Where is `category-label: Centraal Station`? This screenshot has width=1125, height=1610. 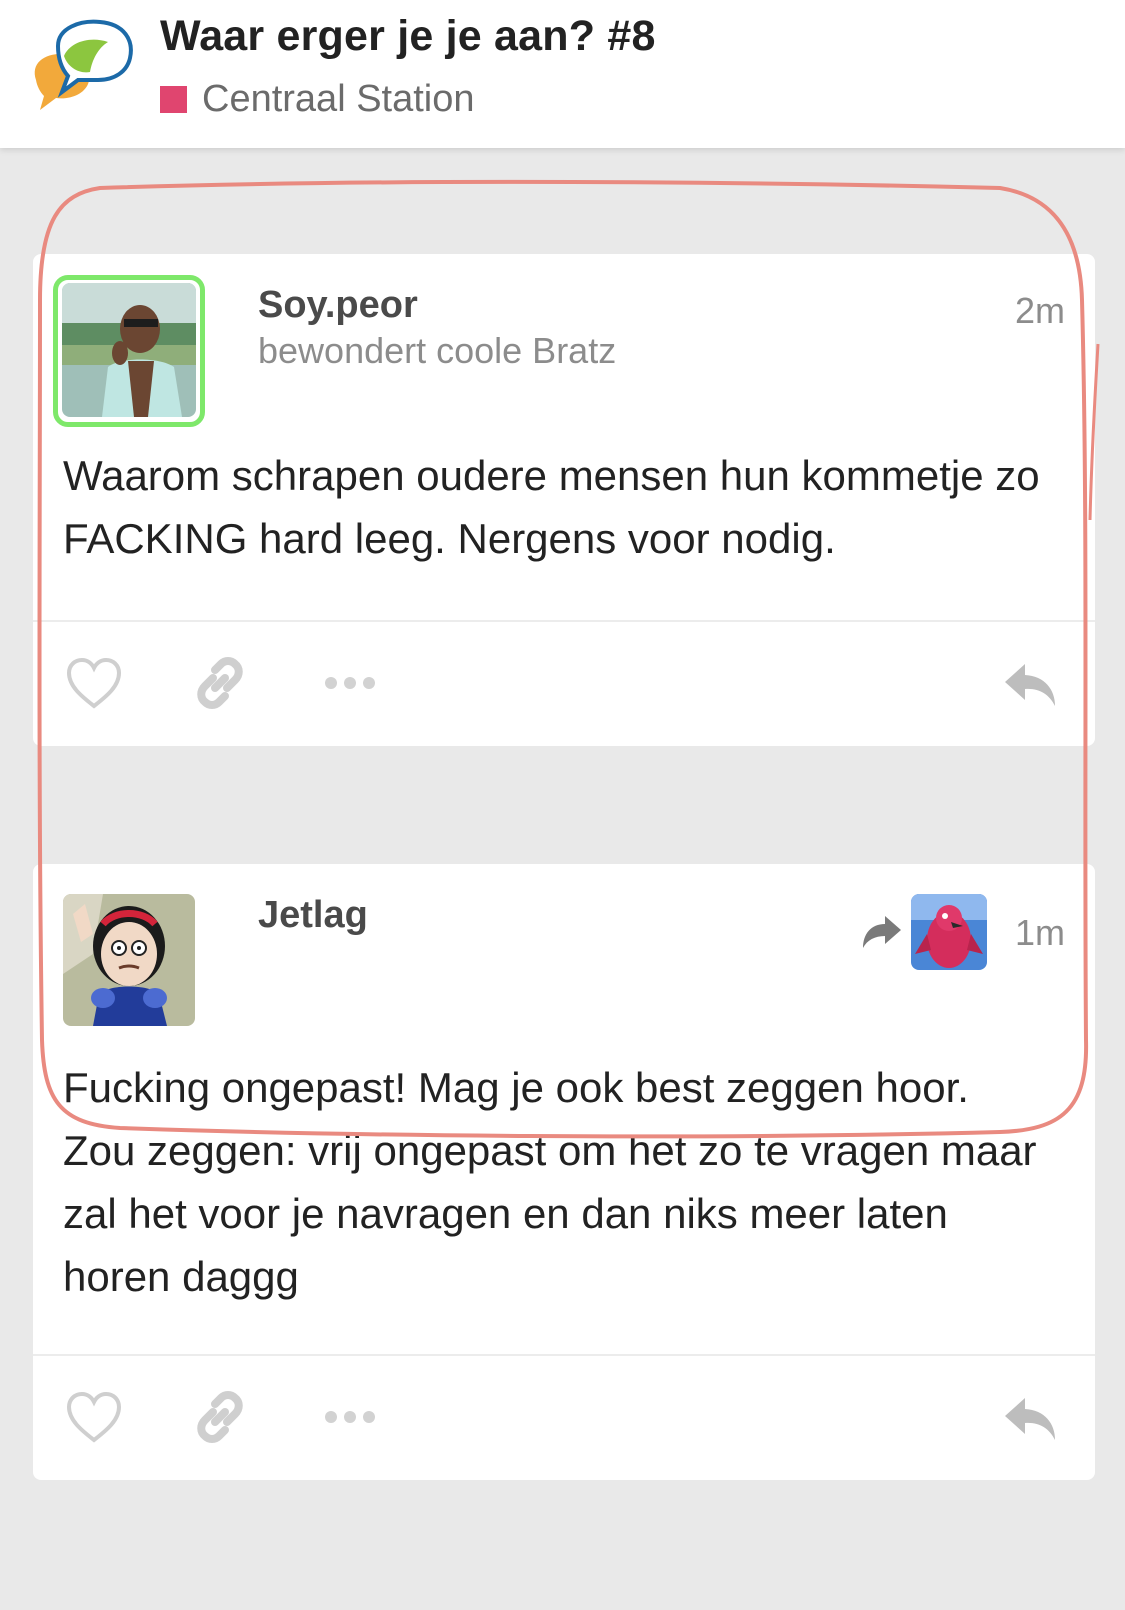 category-label: Centraal Station is located at coordinates (338, 99).